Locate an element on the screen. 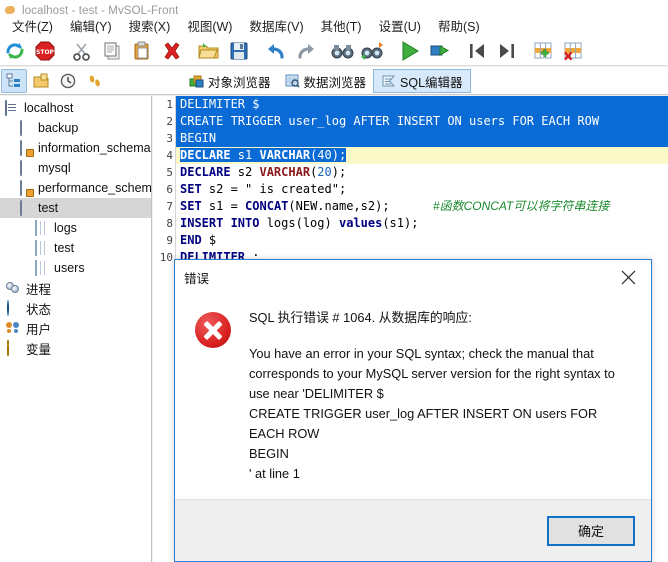 This screenshot has width=668, height=562. objects-icon is located at coordinates (41, 81).